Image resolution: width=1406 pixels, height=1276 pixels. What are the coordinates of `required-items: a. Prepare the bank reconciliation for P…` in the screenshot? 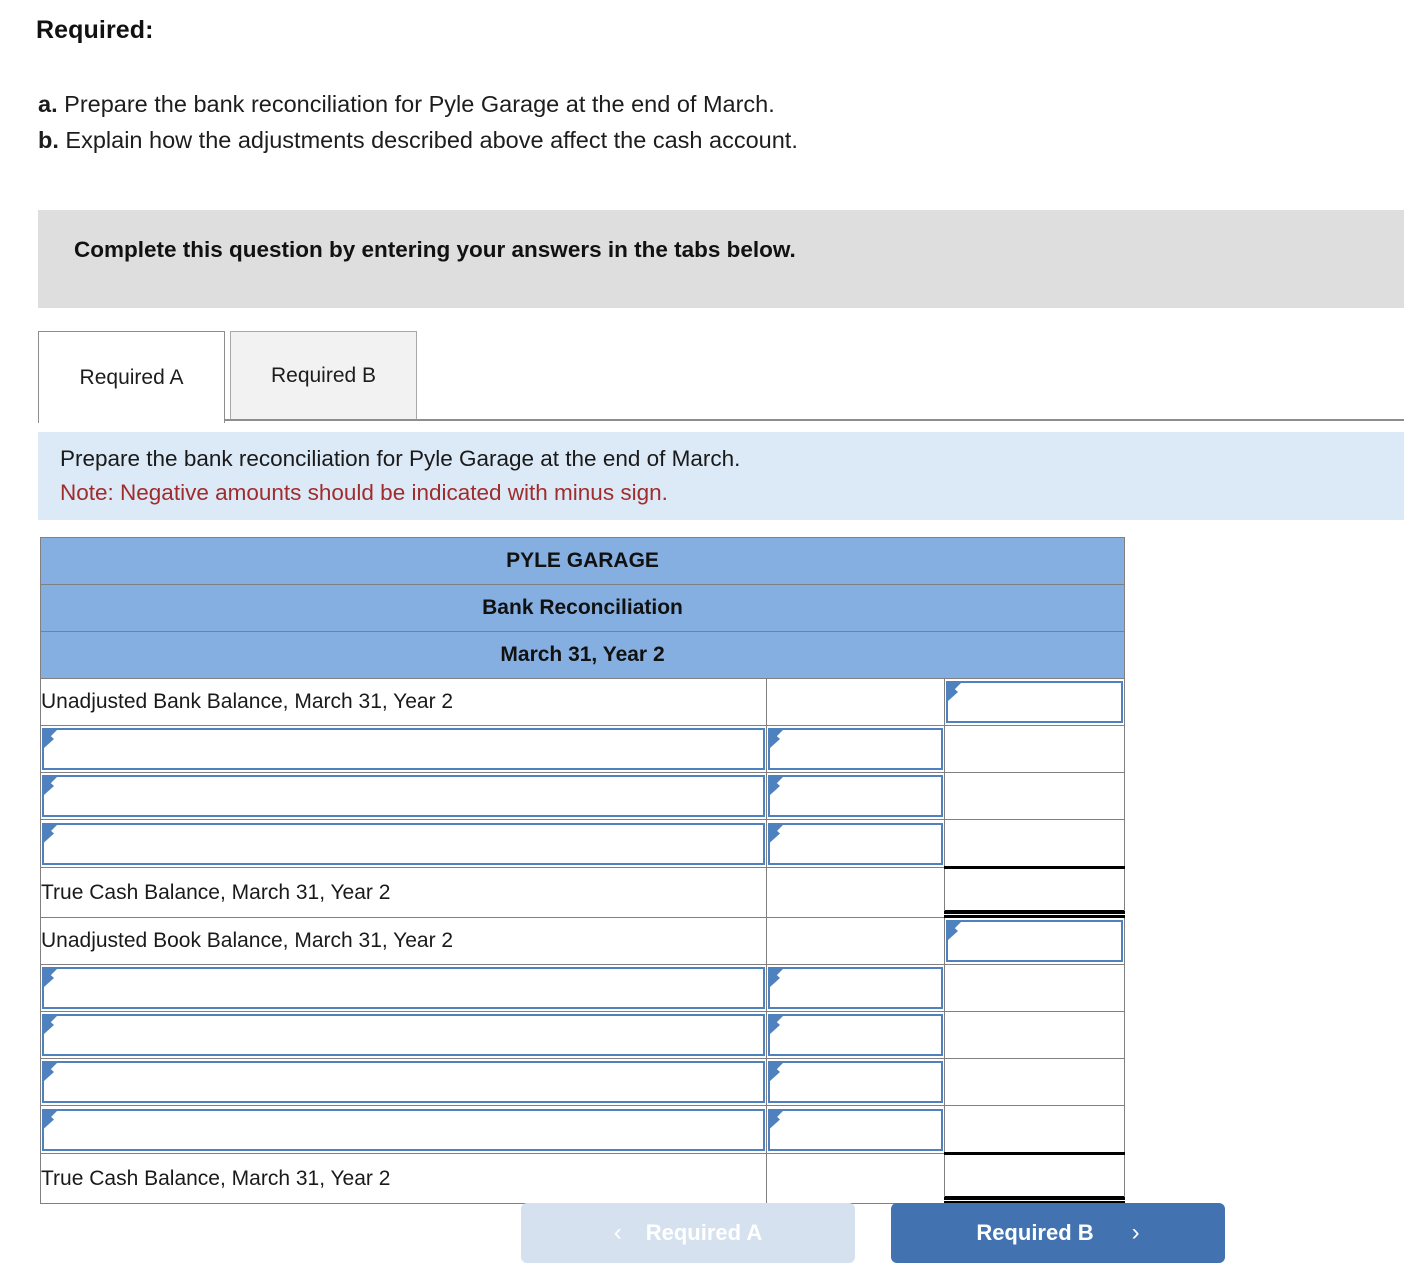 It's located at (418, 122).